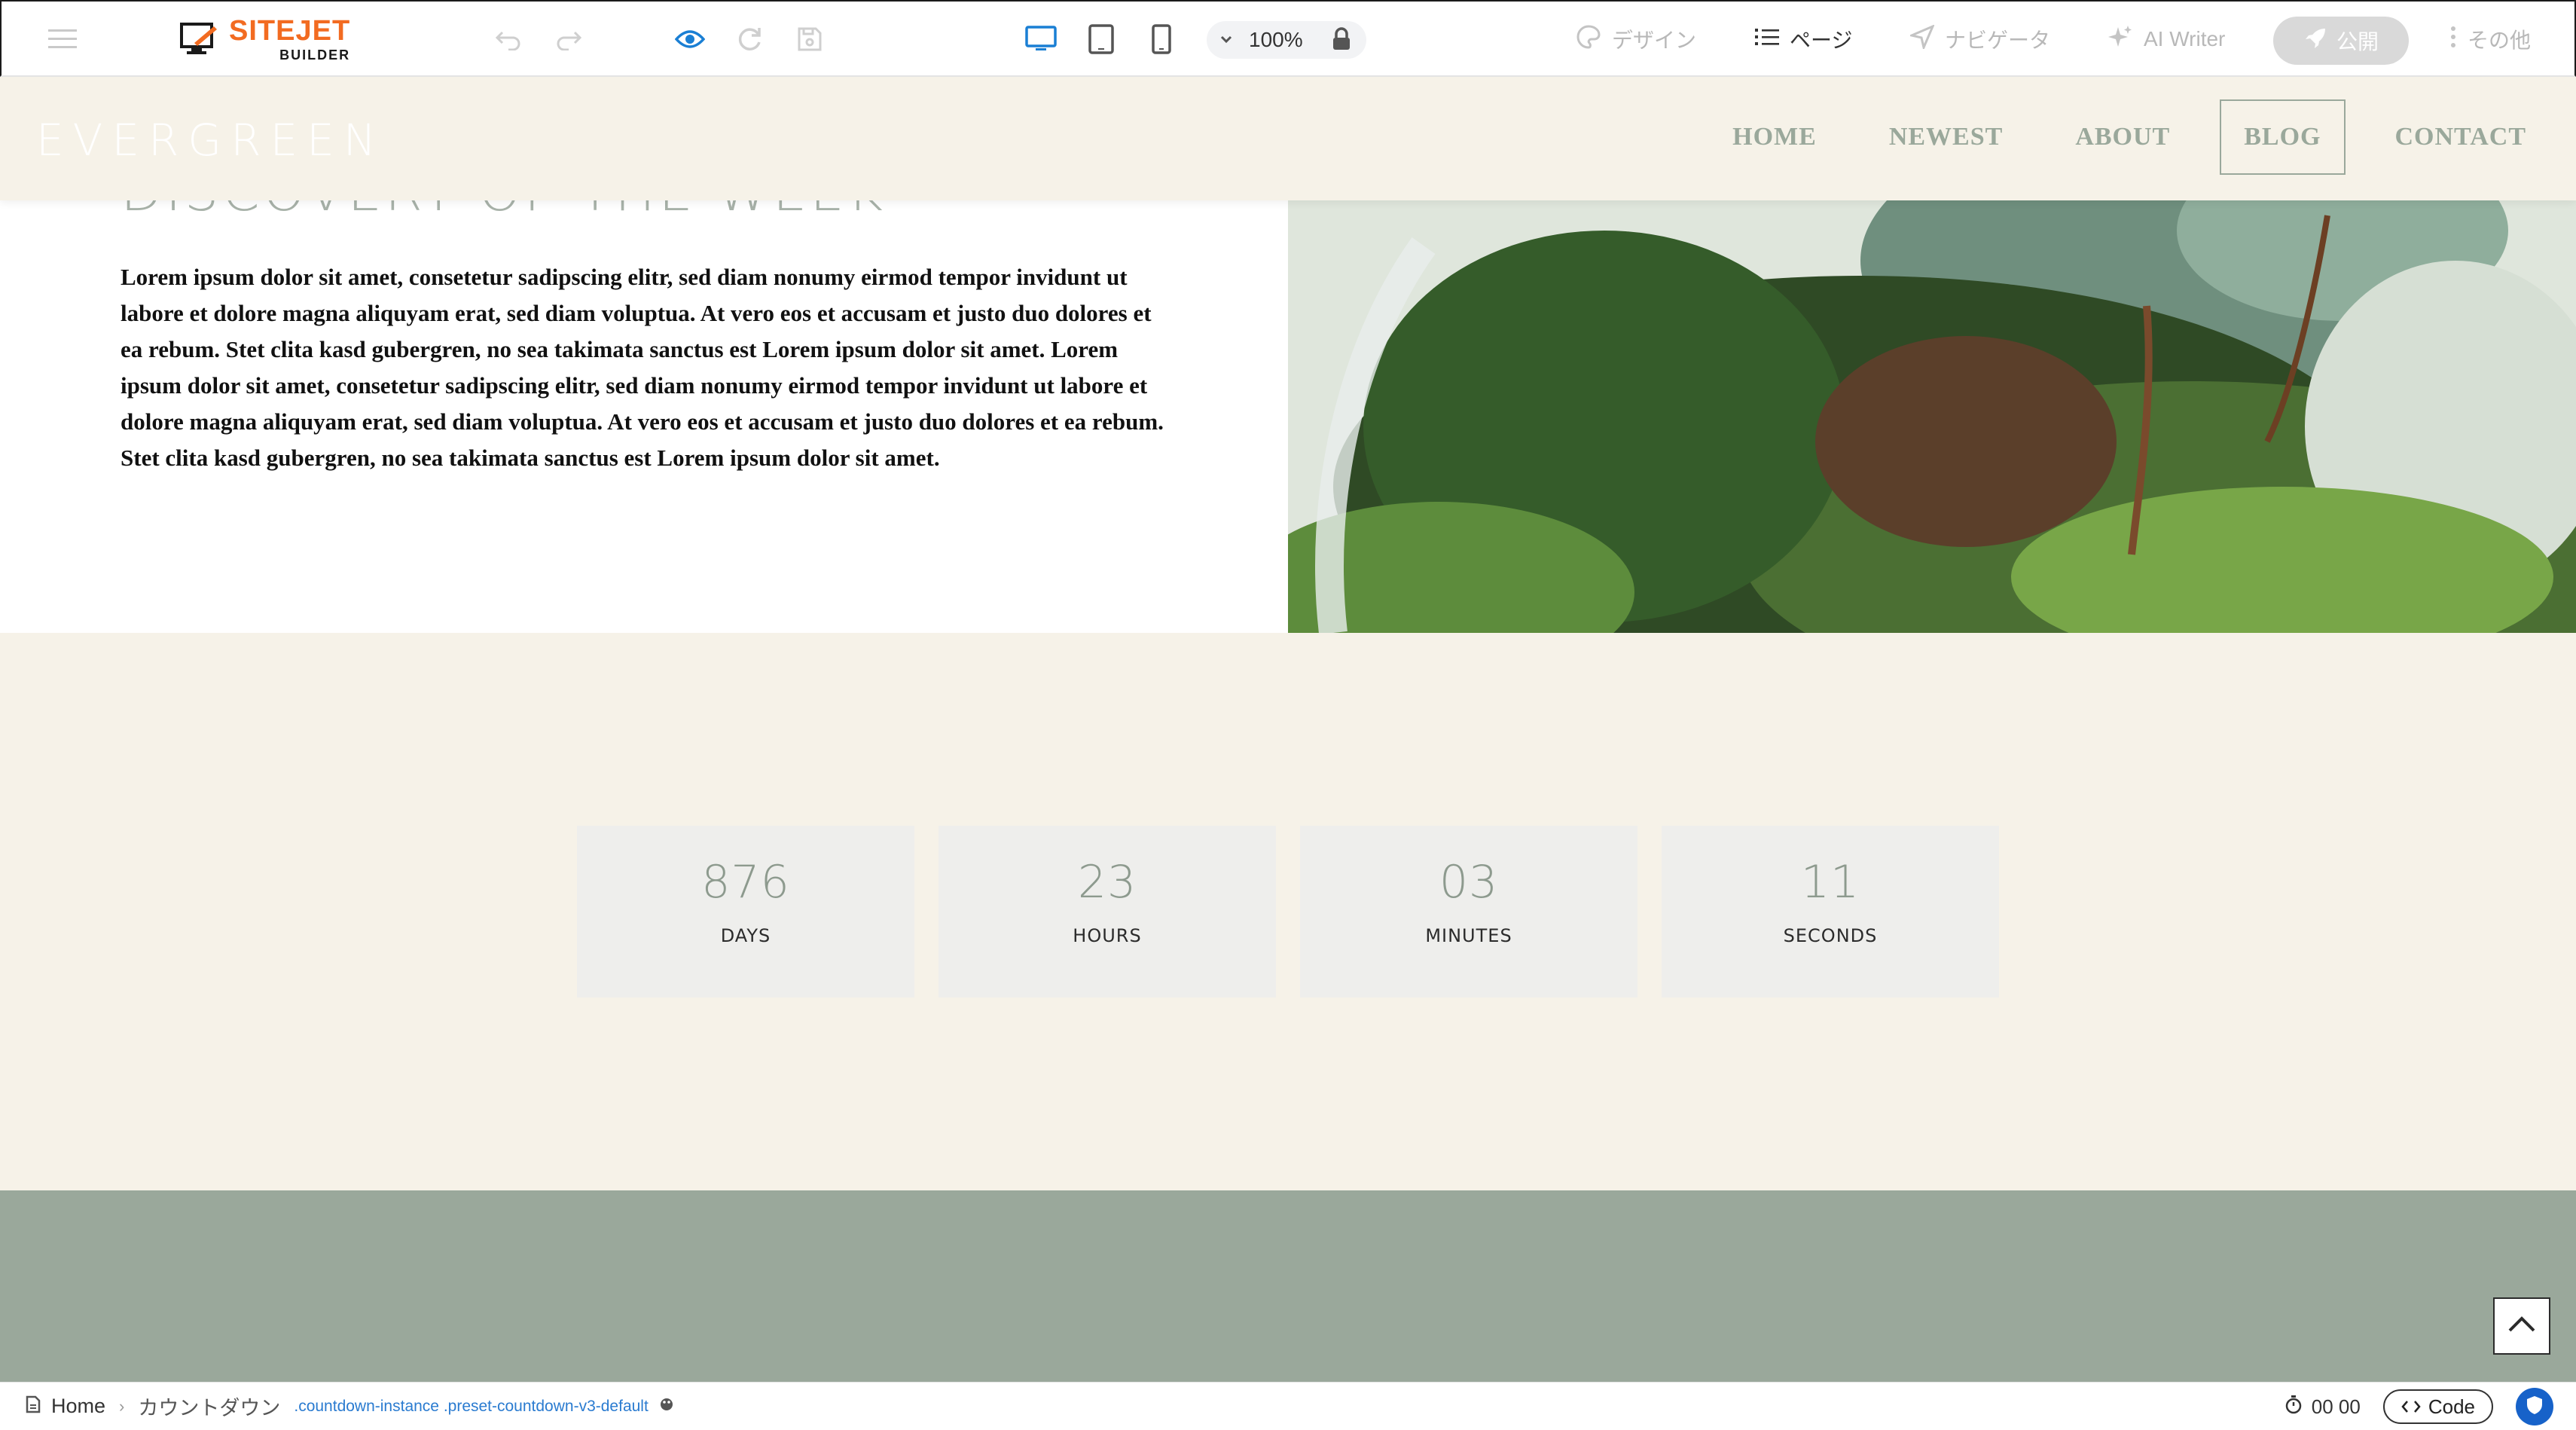  I want to click on mobile-icon, so click(1162, 39).